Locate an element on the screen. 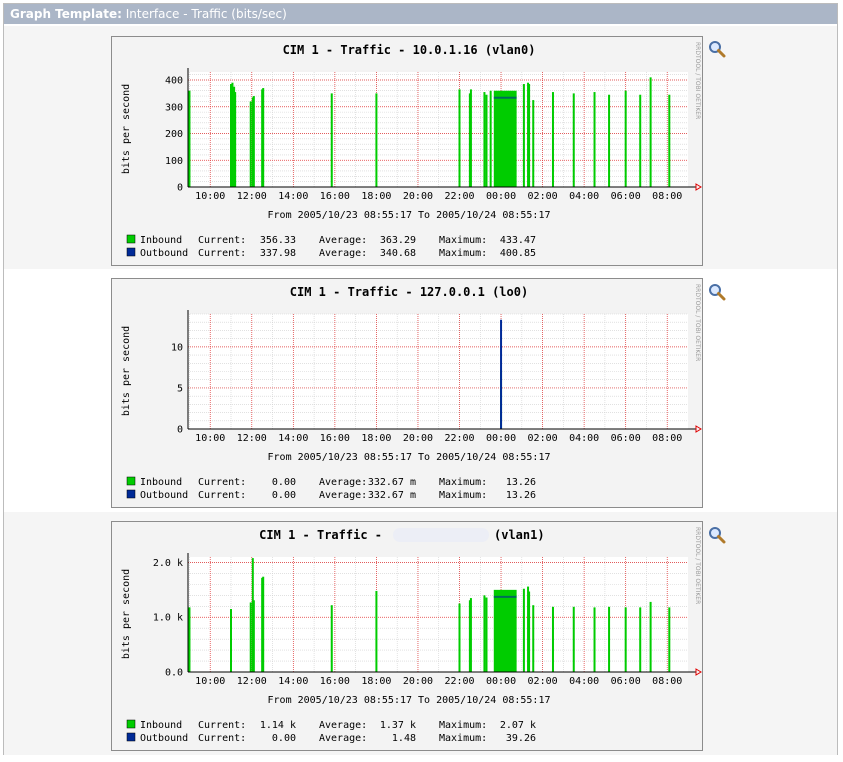 The width and height of the screenshot is (843, 762). legend-average-value: 1.48 is located at coordinates (404, 738).